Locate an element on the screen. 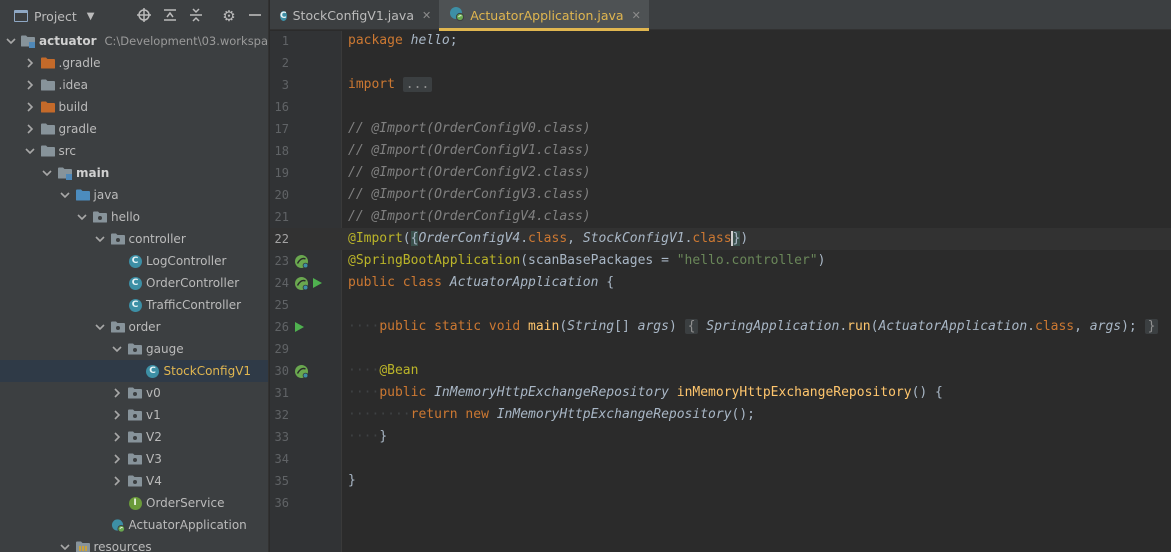 The height and width of the screenshot is (552, 1171). code-line: 35} is located at coordinates (720, 481).